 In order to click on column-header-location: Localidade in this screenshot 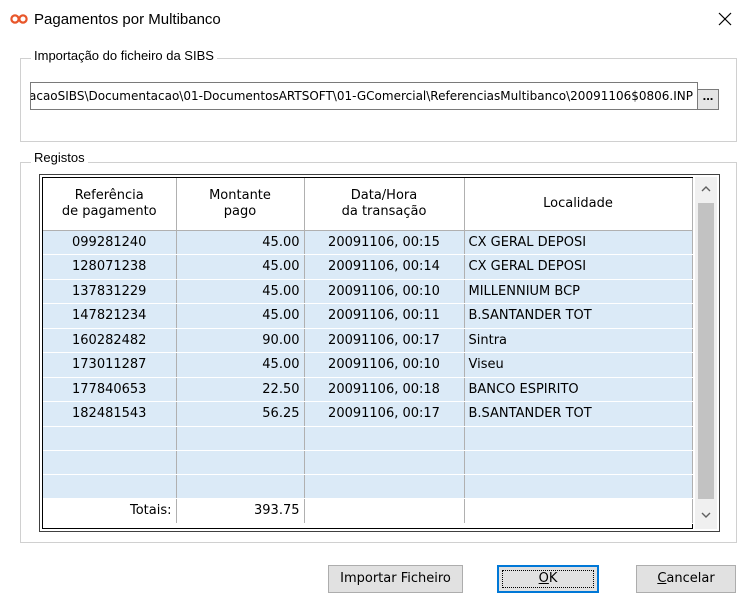, I will do `click(578, 204)`.